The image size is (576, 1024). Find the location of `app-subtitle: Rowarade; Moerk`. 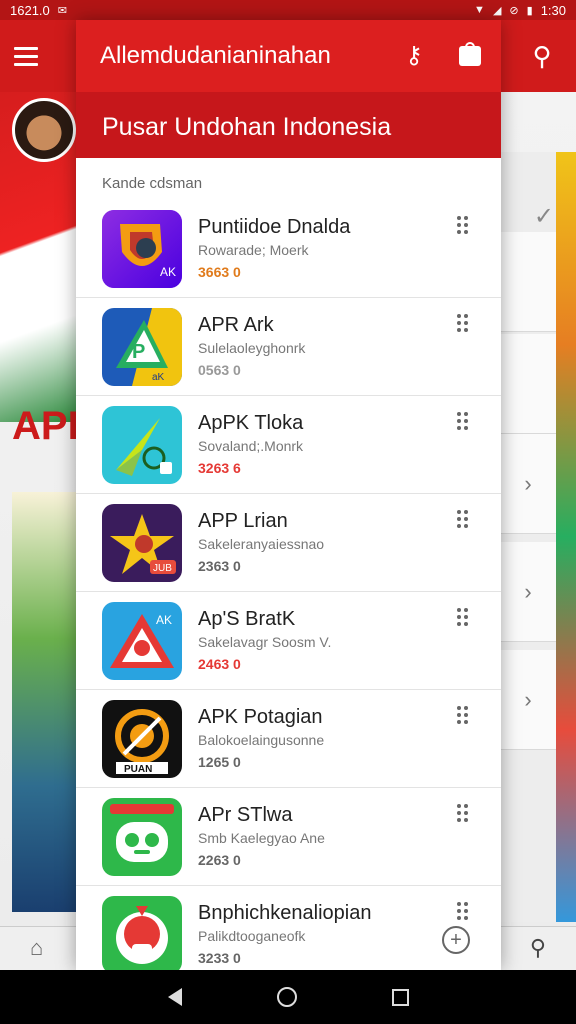

app-subtitle: Rowarade; Moerk is located at coordinates (253, 250).